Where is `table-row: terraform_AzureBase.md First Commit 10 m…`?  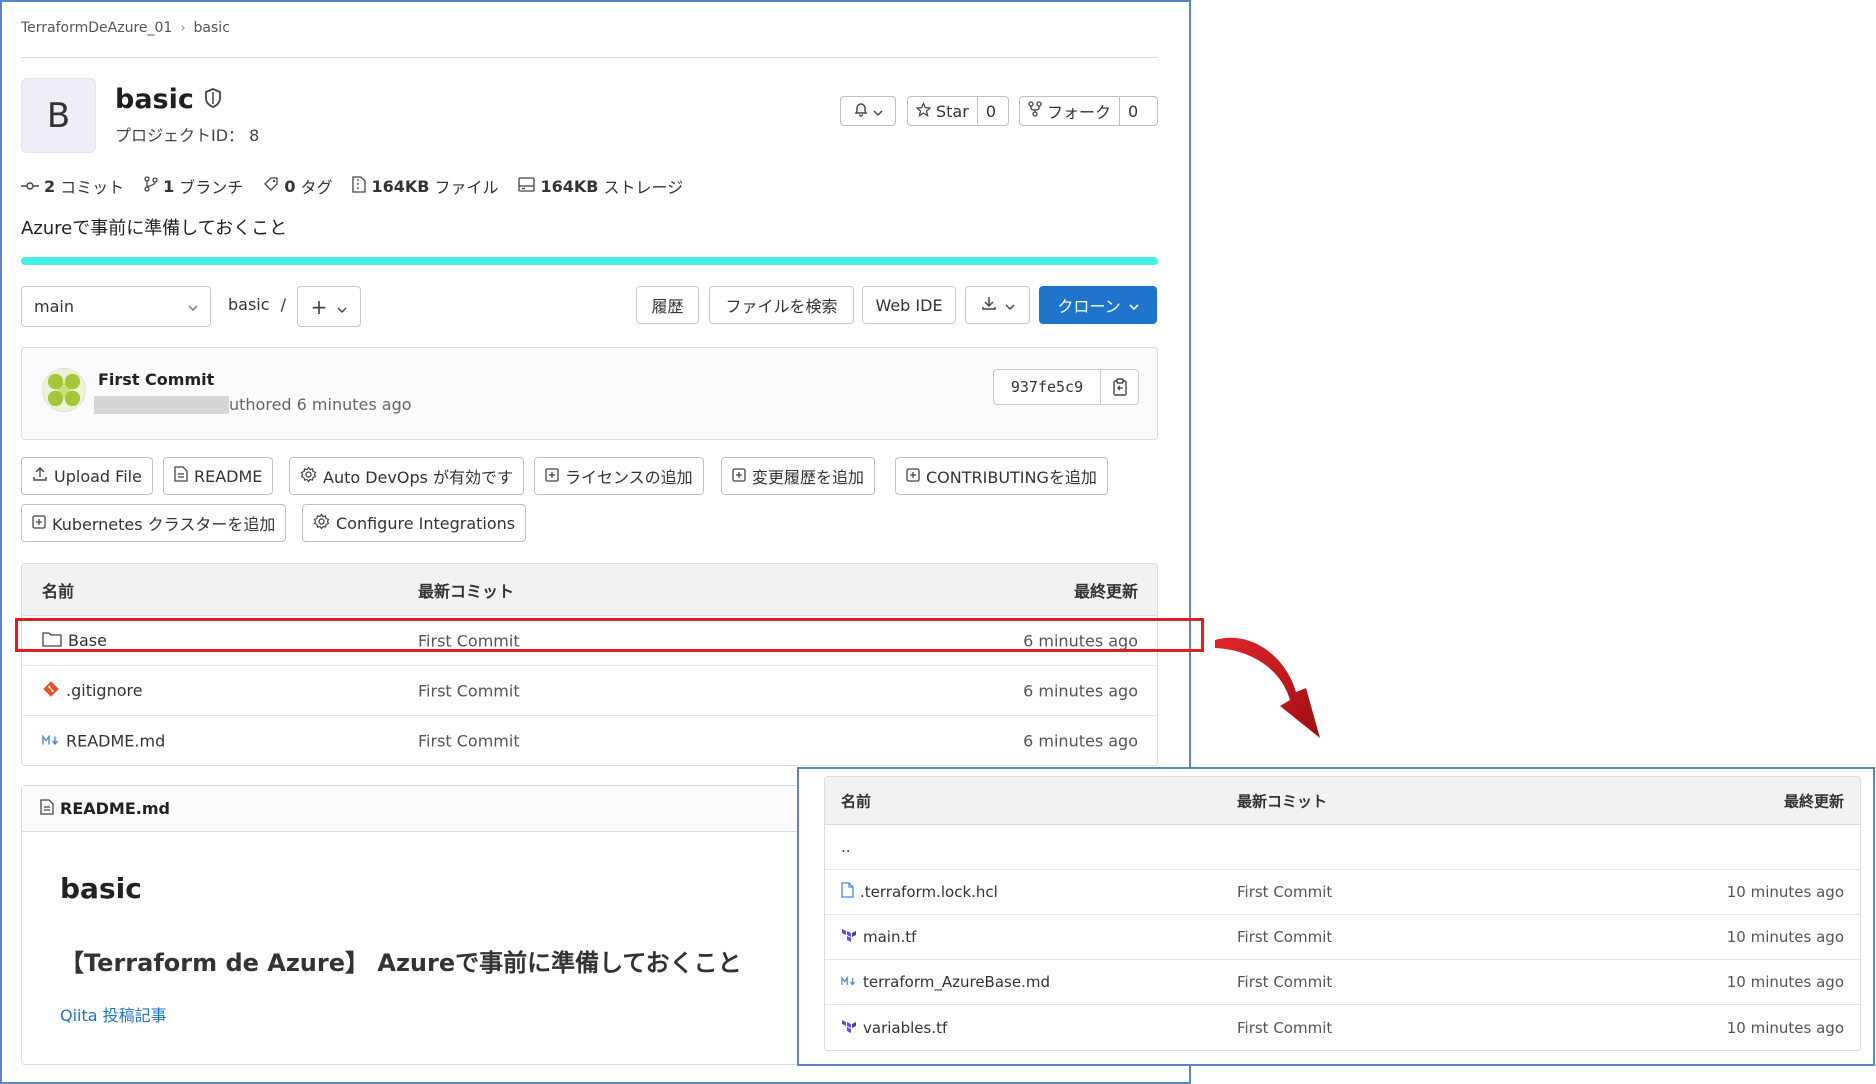 table-row: terraform_AzureBase.md First Commit 10 m… is located at coordinates (1342, 982).